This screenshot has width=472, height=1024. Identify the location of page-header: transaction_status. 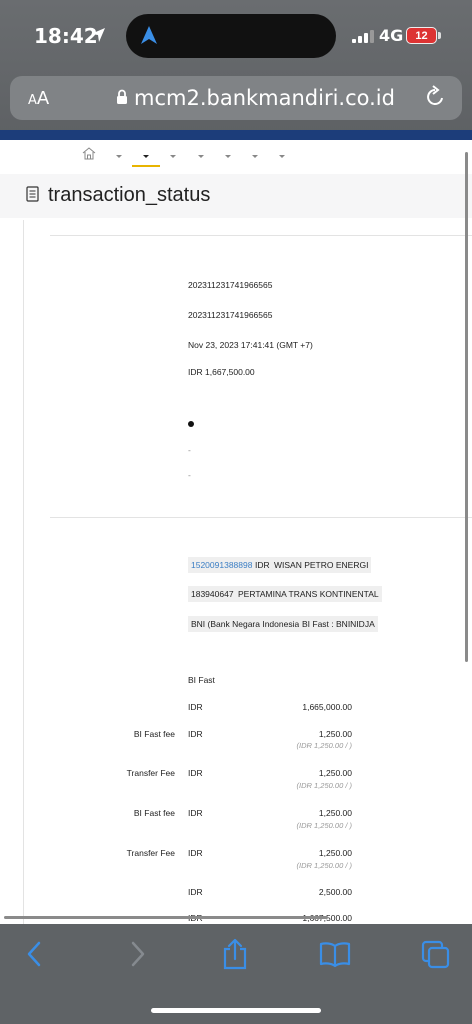
(236, 196).